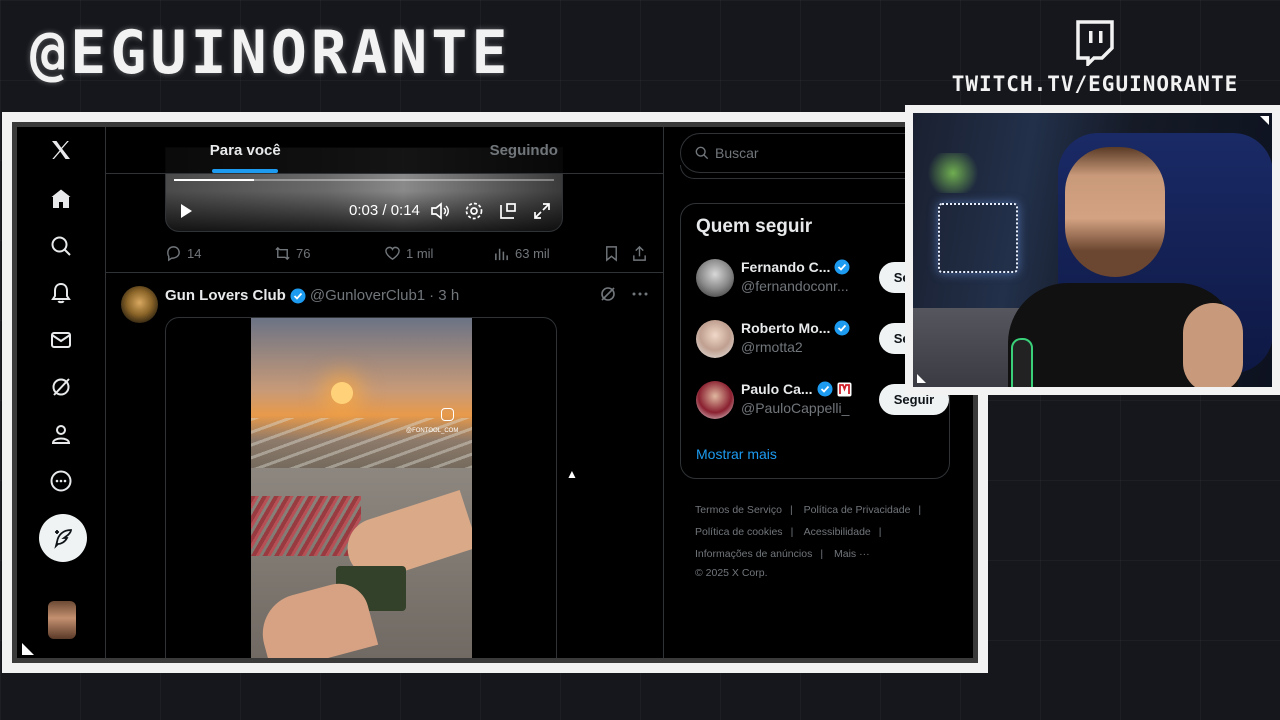 The width and height of the screenshot is (1280, 720). Describe the element at coordinates (921, 378) in the screenshot. I see `cam-corner-mark` at that location.